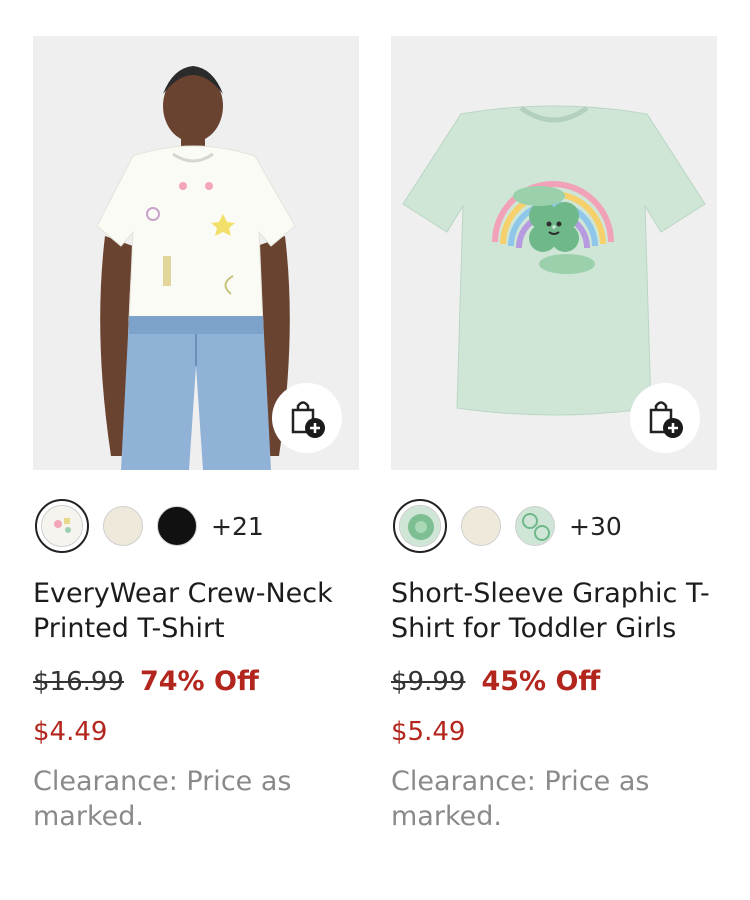 This screenshot has width=750, height=900. Describe the element at coordinates (541, 681) in the screenshot. I see `discount-badge: 45% Off` at that location.